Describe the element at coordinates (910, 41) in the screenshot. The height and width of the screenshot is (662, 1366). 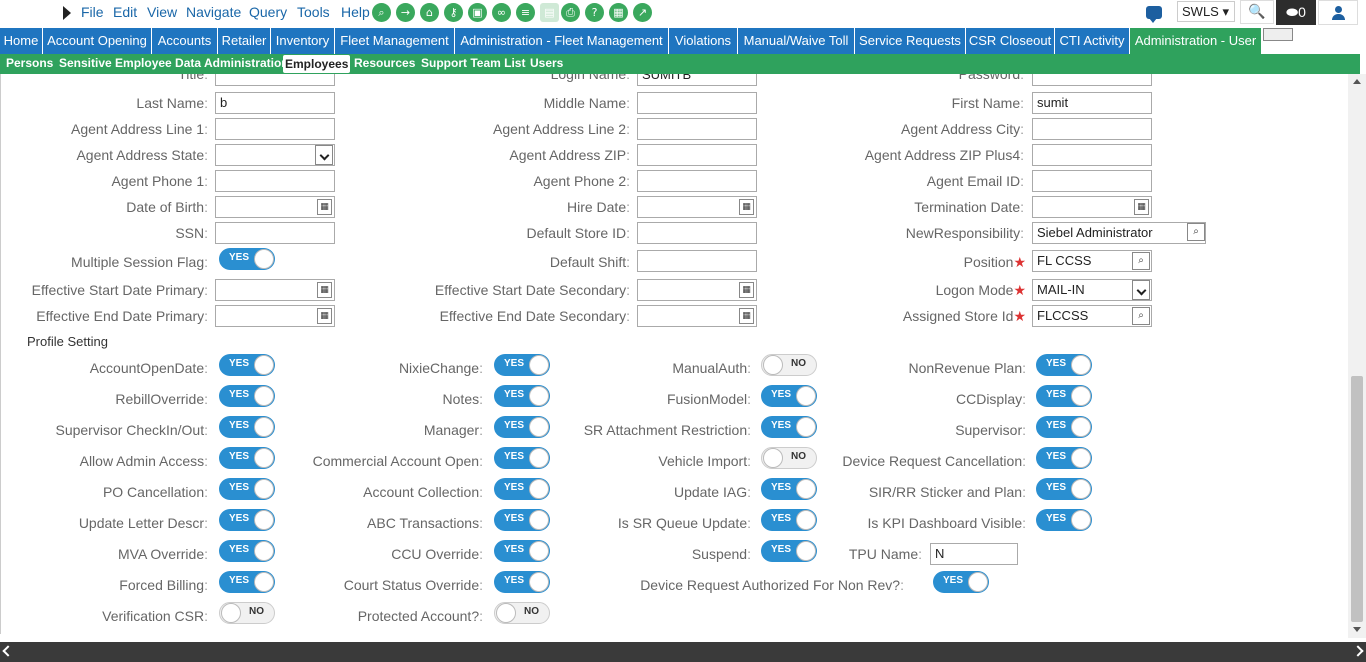
I see `tab-service-requests: Service Requests` at that location.